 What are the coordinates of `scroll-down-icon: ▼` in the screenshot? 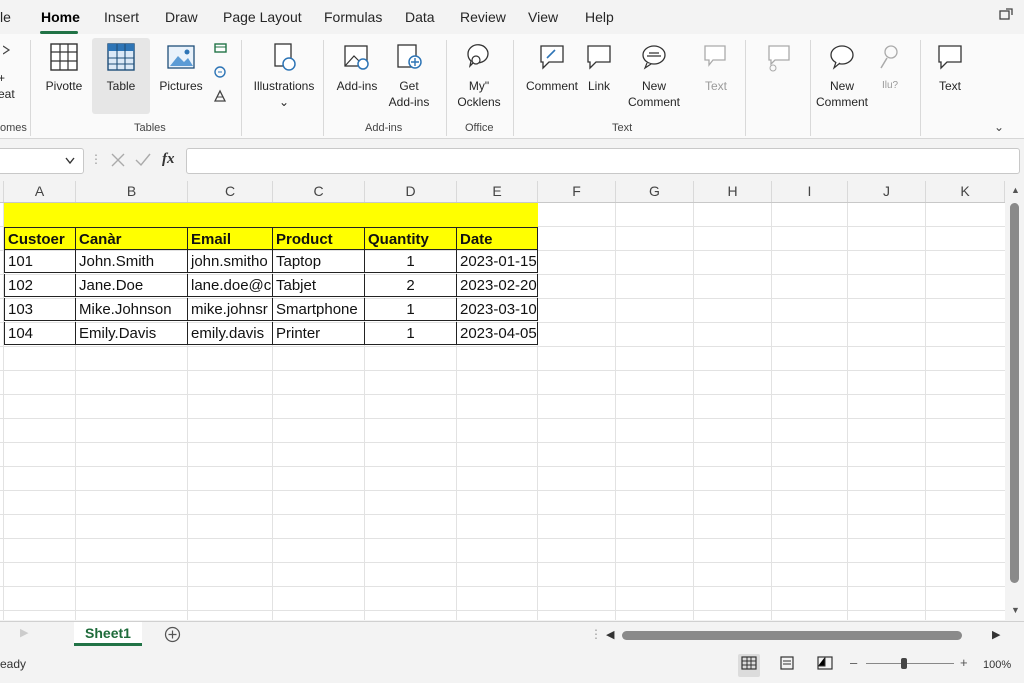 It's located at (1015, 610).